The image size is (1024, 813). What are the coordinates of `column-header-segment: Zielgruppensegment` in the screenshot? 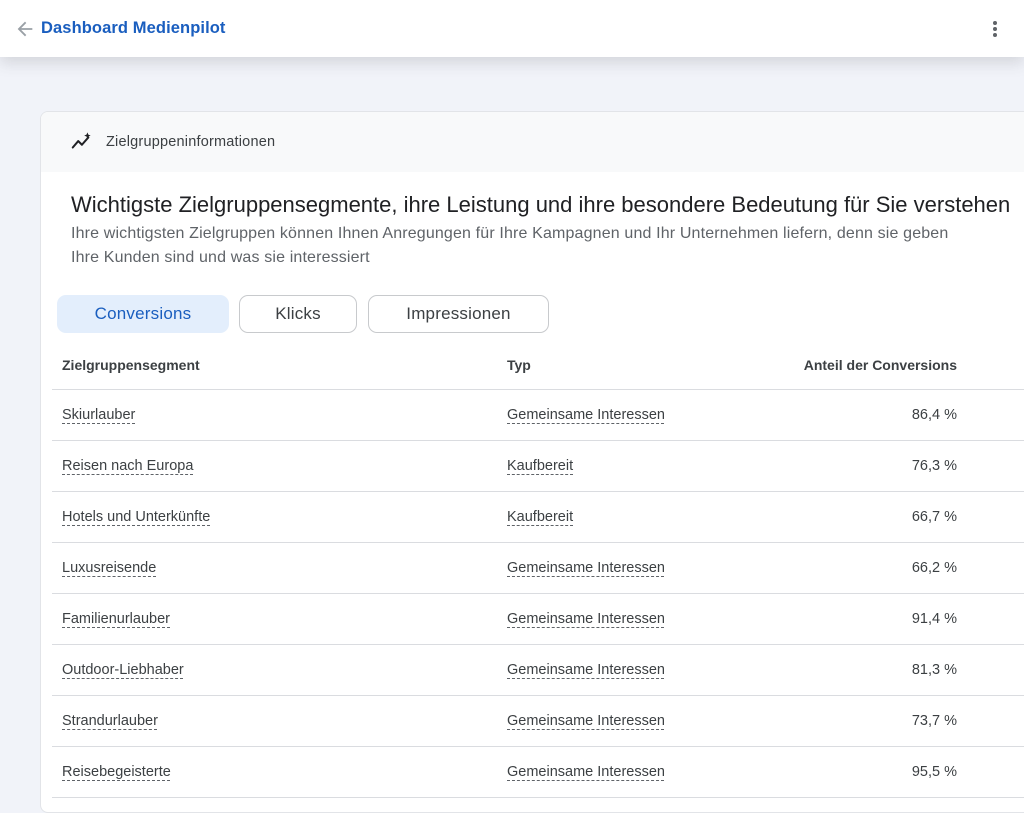 It's located at (131, 365).